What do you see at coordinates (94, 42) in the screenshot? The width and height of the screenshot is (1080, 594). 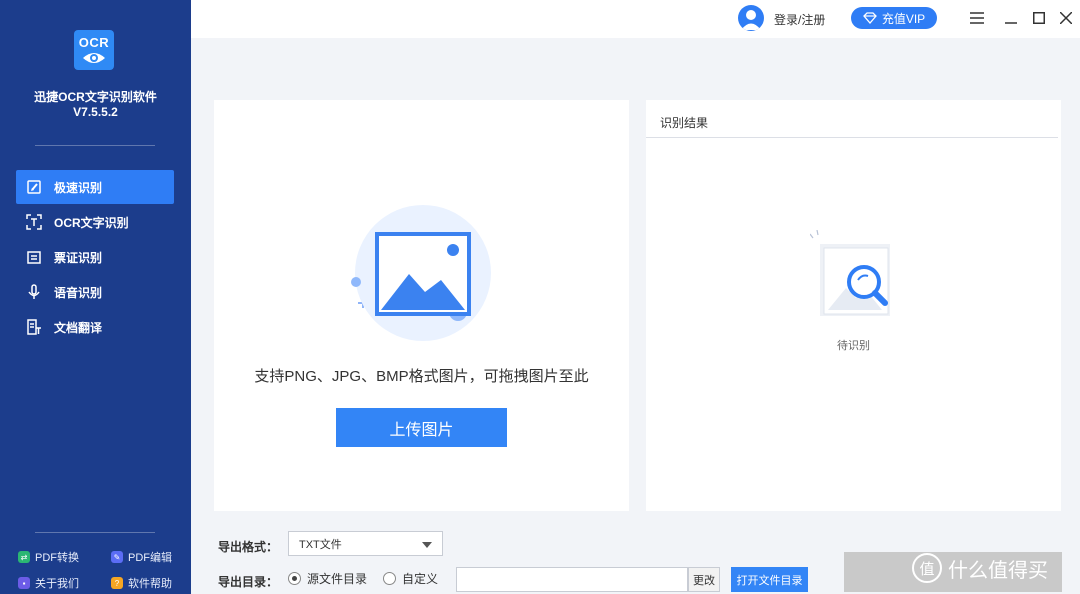 I see `logo-text: OCR` at bounding box center [94, 42].